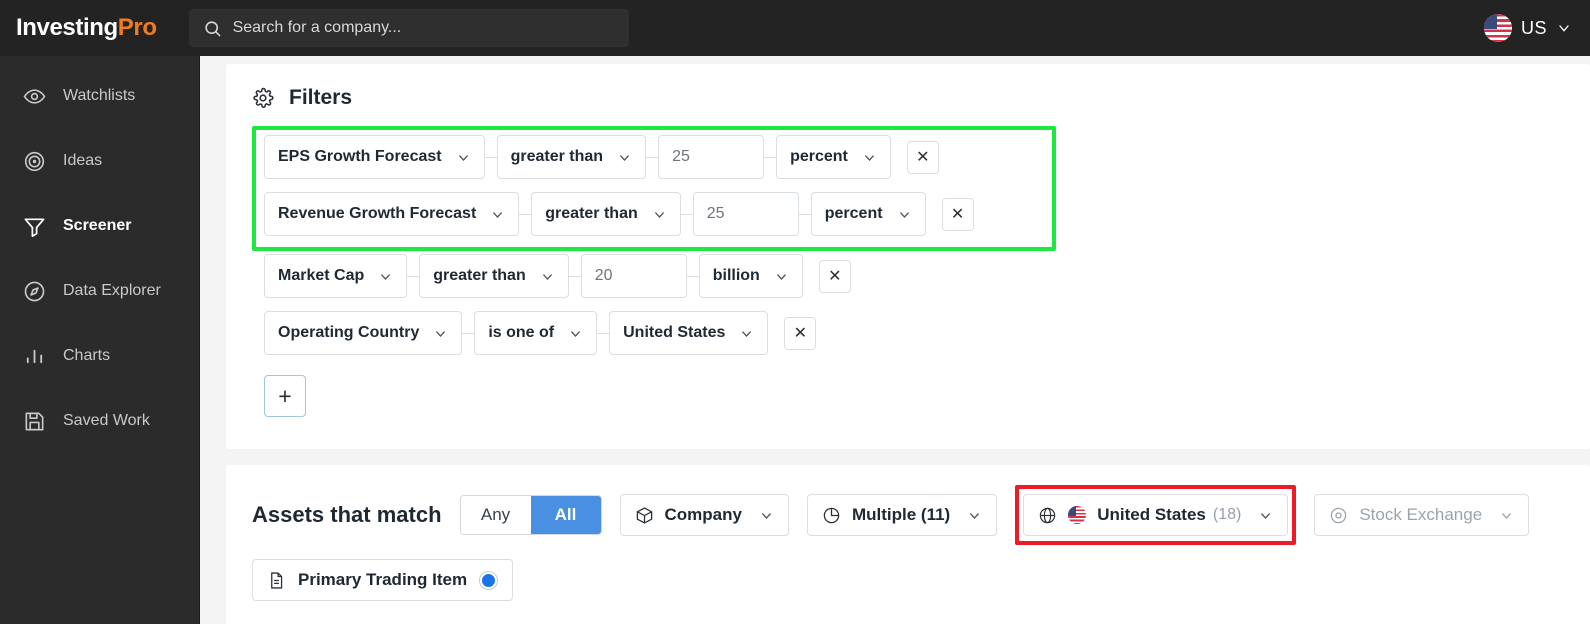 The width and height of the screenshot is (1590, 624). What do you see at coordinates (674, 332) in the screenshot?
I see `filter-country-label: United States` at bounding box center [674, 332].